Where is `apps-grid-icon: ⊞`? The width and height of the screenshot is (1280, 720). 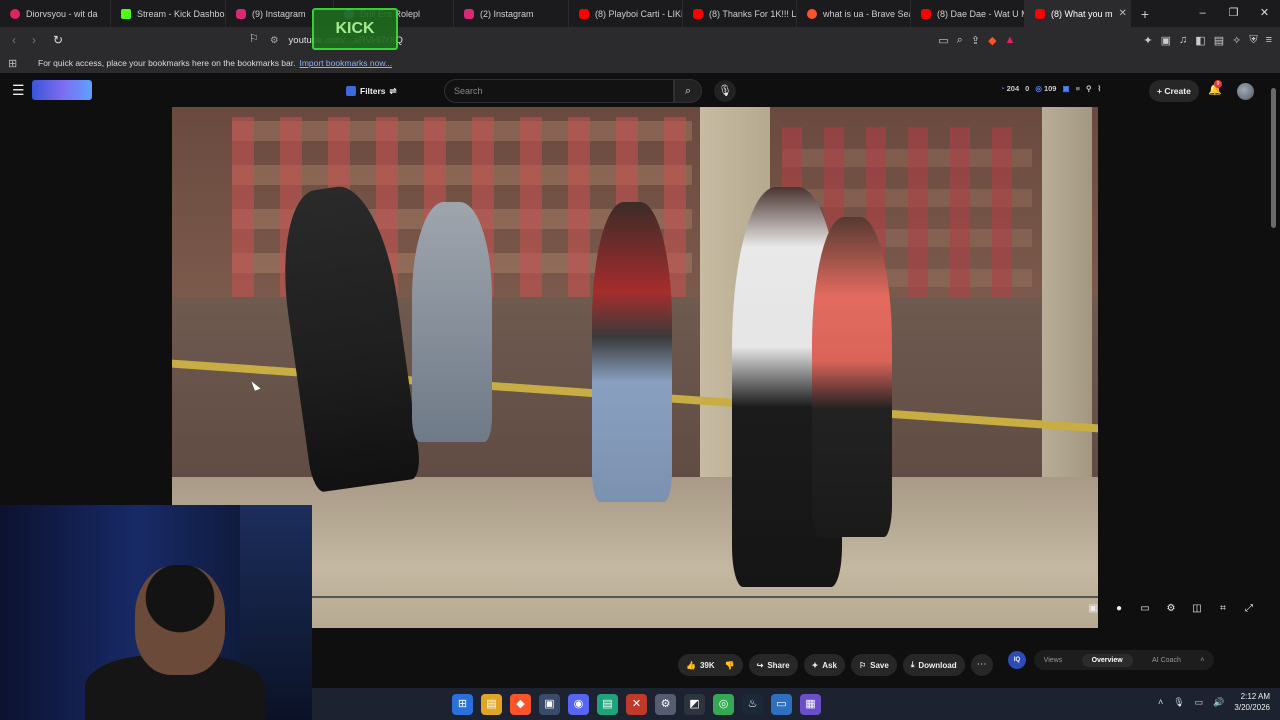 apps-grid-icon: ⊞ is located at coordinates (12, 63).